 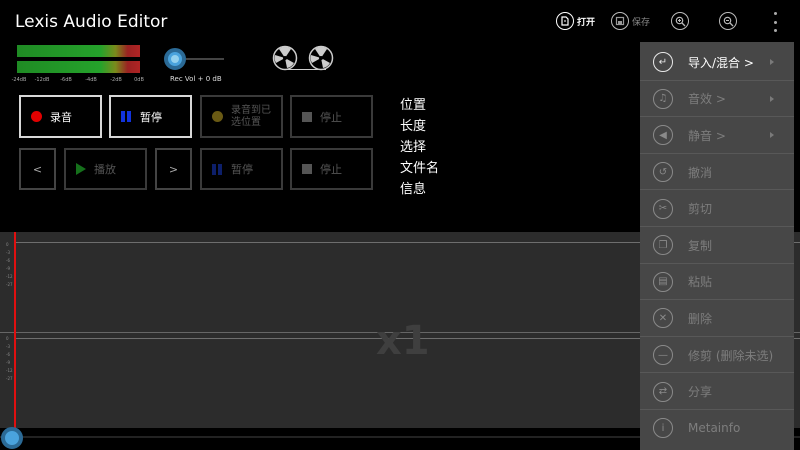 What do you see at coordinates (663, 208) in the screenshot?
I see `scissors-icon: ✂` at bounding box center [663, 208].